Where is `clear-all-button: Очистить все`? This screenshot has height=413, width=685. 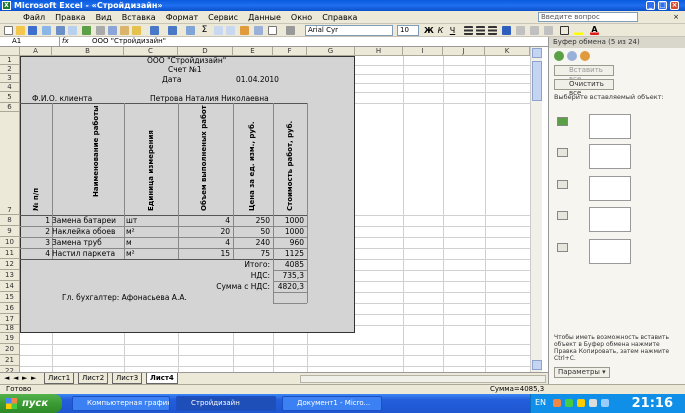
clear-all-button: Очистить все is located at coordinates (584, 88).